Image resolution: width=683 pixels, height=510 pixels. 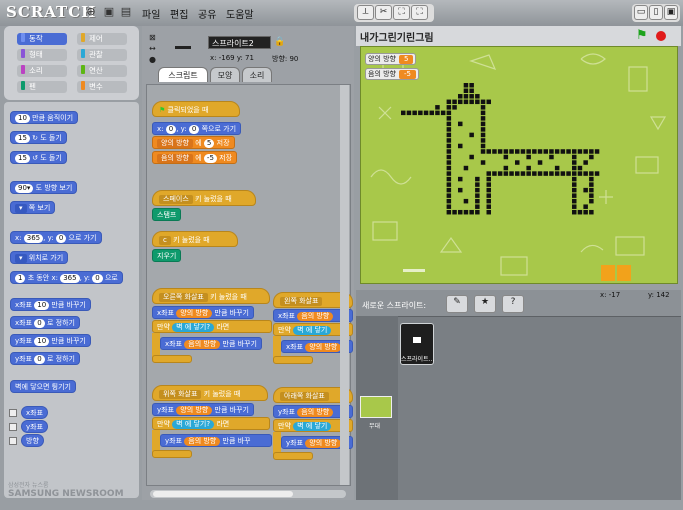 What do you see at coordinates (179, 13) in the screenshot?
I see `menu-edit: 편집` at bounding box center [179, 13].